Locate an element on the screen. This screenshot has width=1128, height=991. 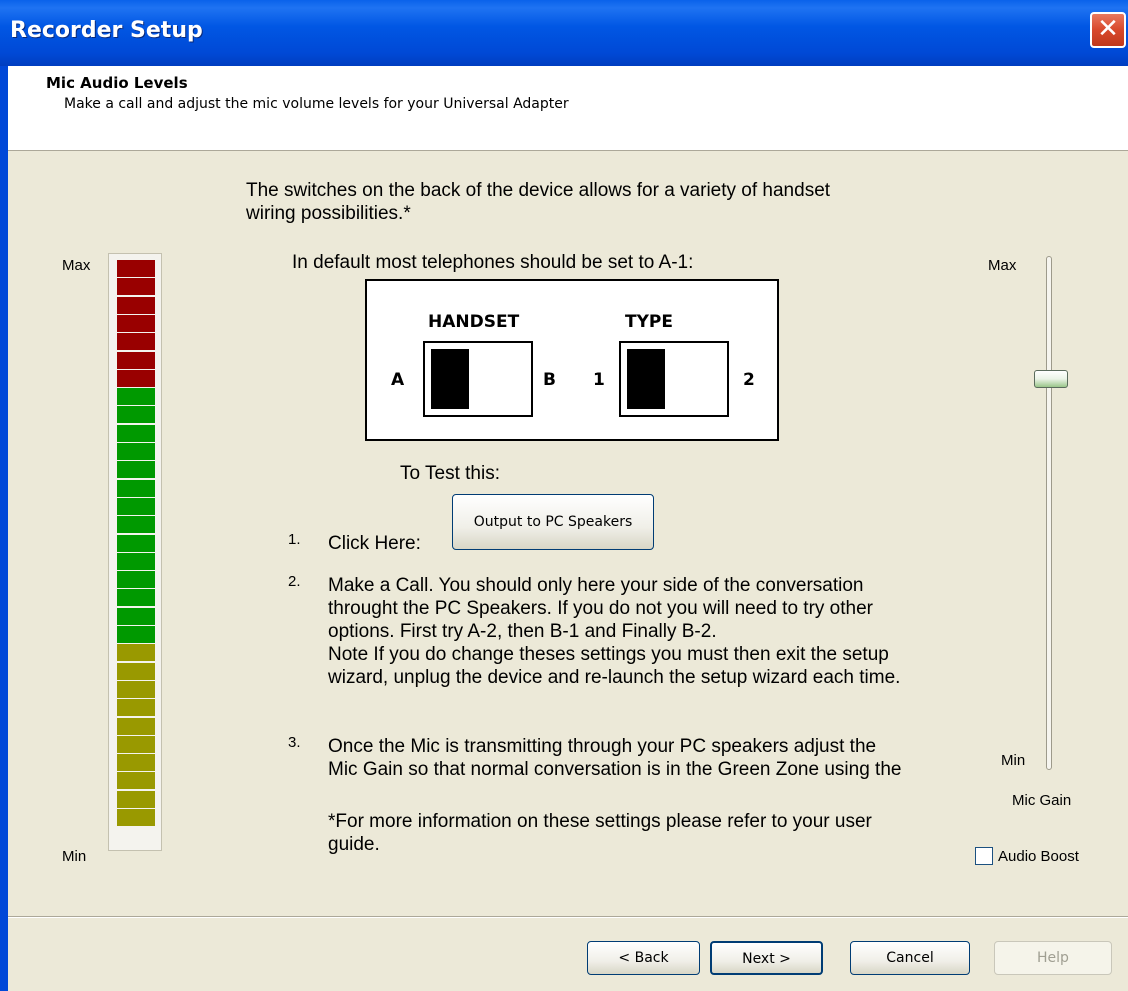
switch-diagram: HANDSET TYPE A B 1 2 is located at coordinates (572, 360).